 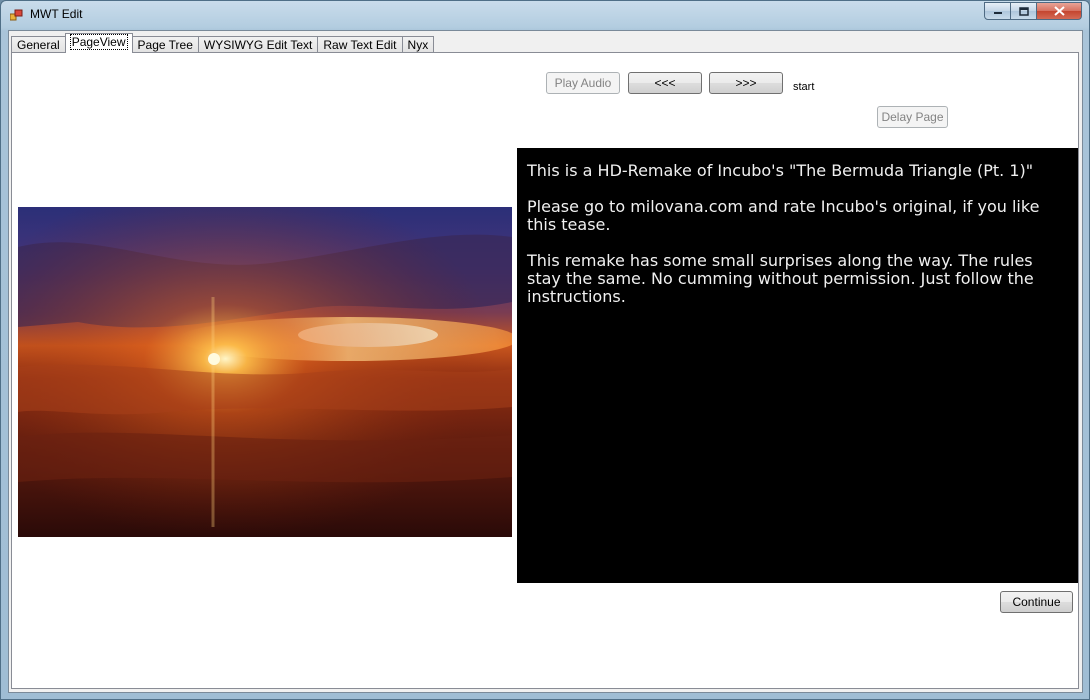 What do you see at coordinates (16, 15) in the screenshot?
I see `app-icon` at bounding box center [16, 15].